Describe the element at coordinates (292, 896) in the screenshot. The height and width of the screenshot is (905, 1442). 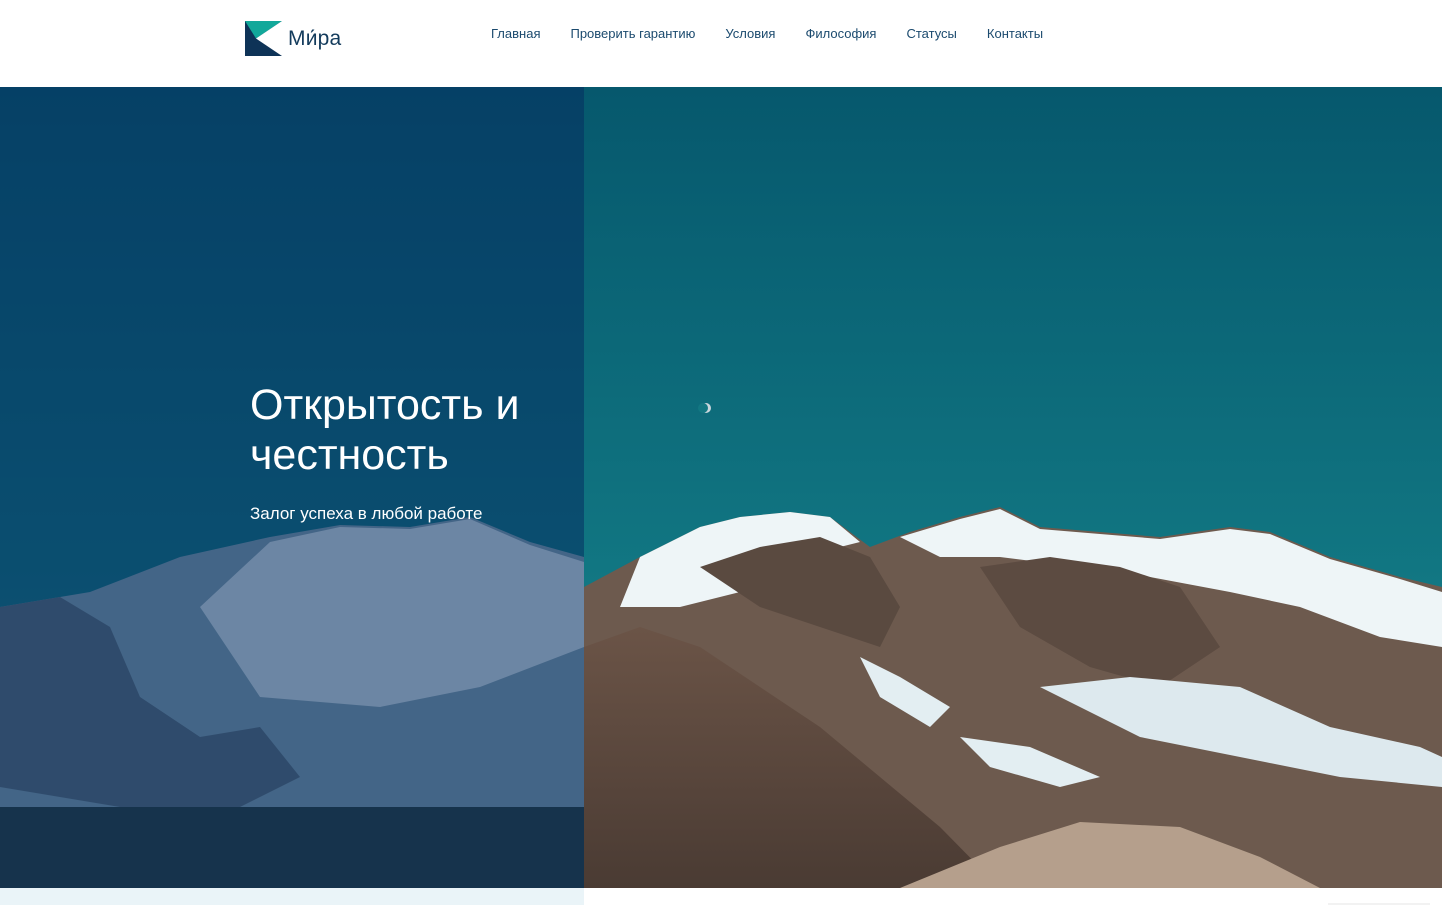
I see `next-section-left` at that location.